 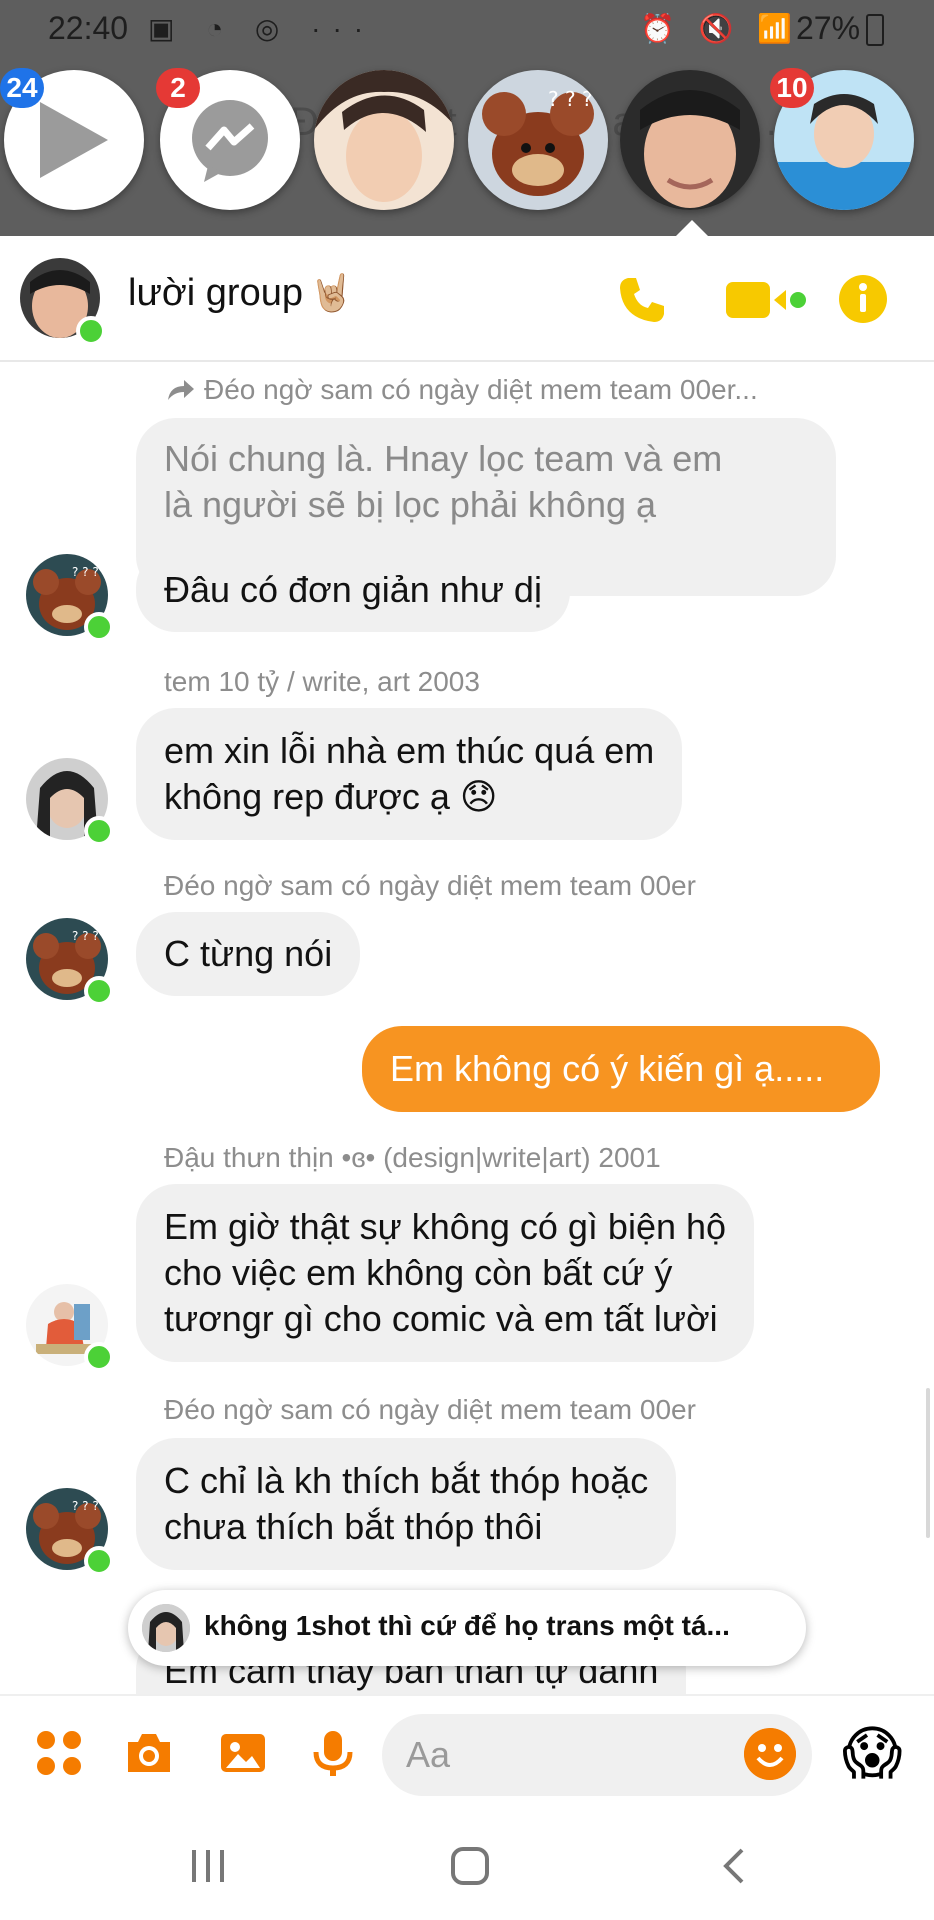 I want to click on chat-head-messenger: 2, so click(x=228, y=139).